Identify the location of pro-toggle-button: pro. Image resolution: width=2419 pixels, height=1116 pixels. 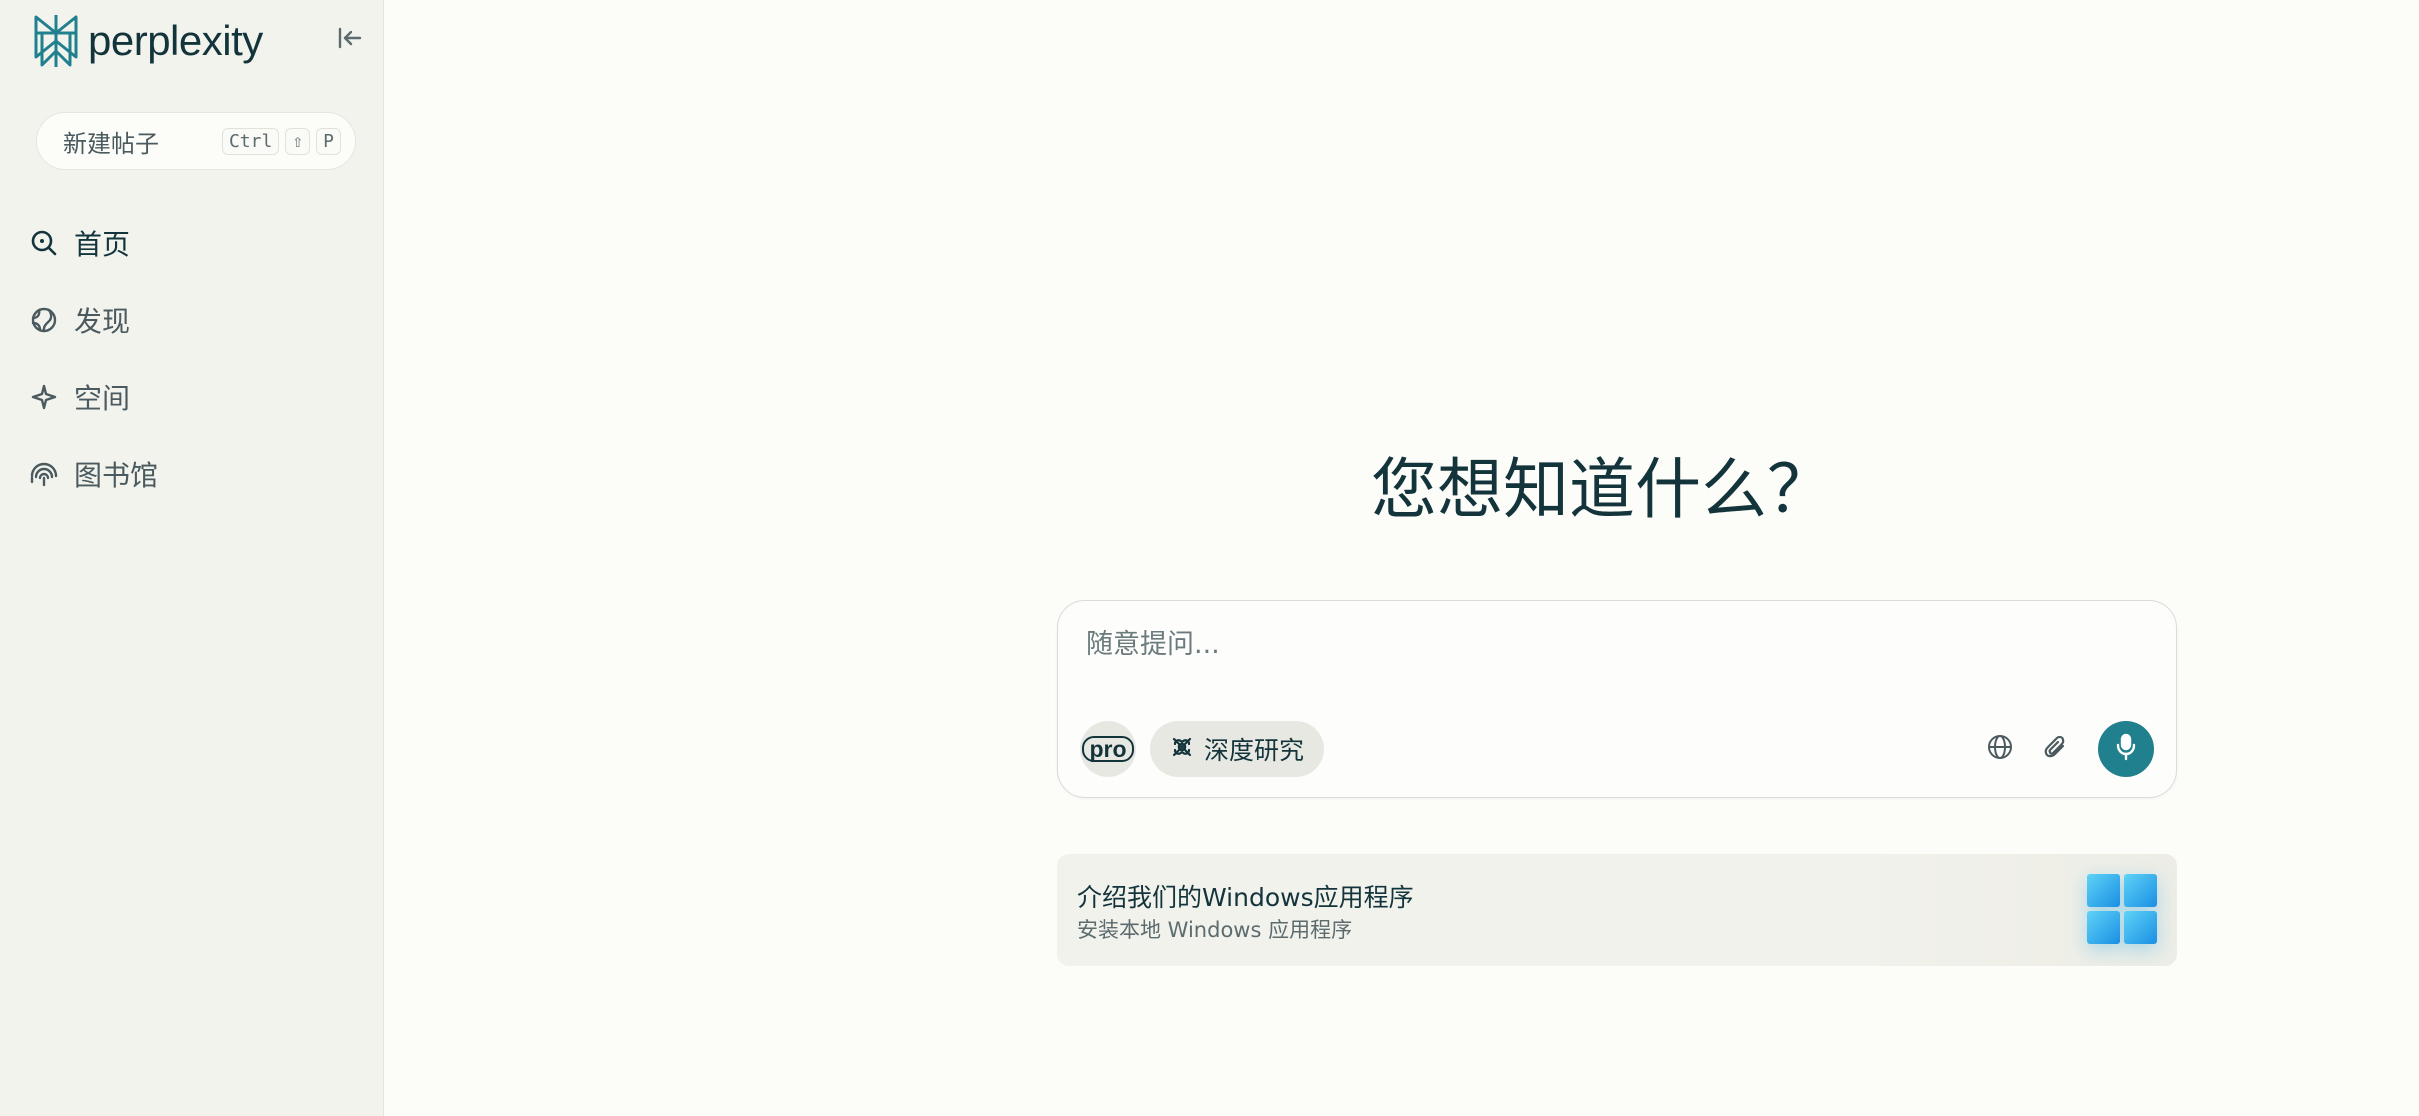
(1108, 749).